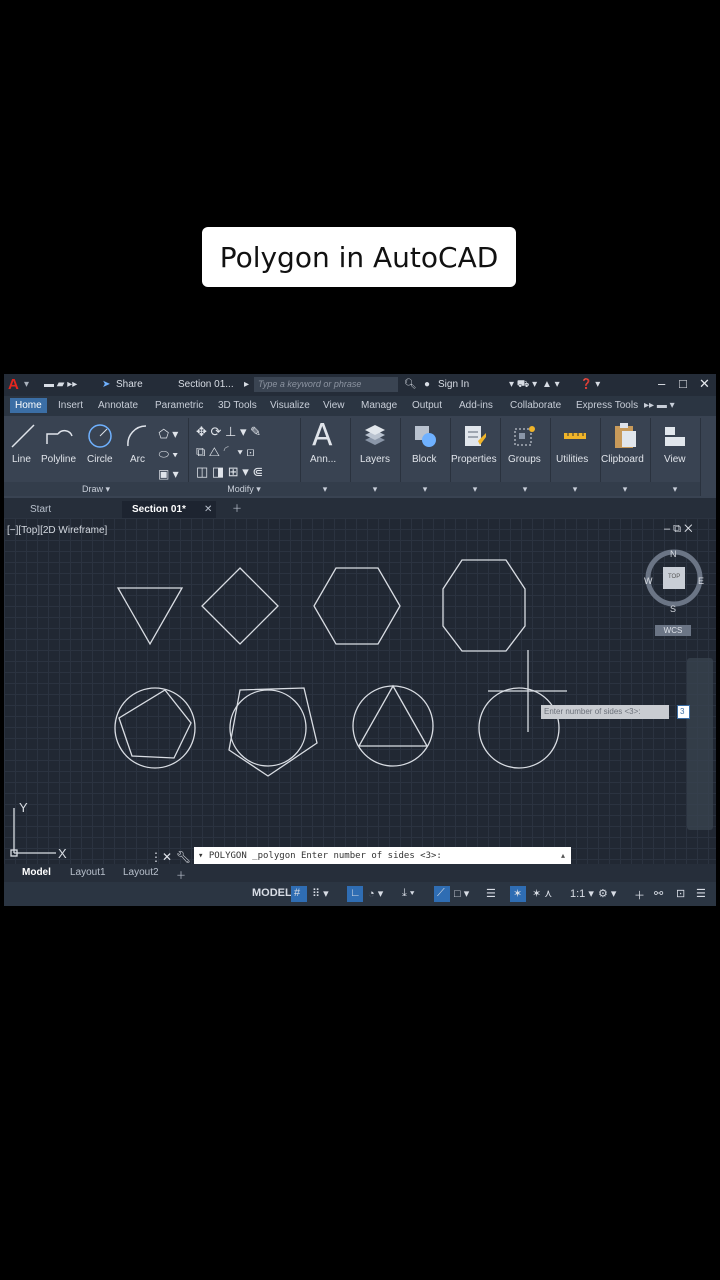 Image resolution: width=720 pixels, height=1280 pixels. What do you see at coordinates (427, 405) in the screenshot?
I see `tab-output: Output` at bounding box center [427, 405].